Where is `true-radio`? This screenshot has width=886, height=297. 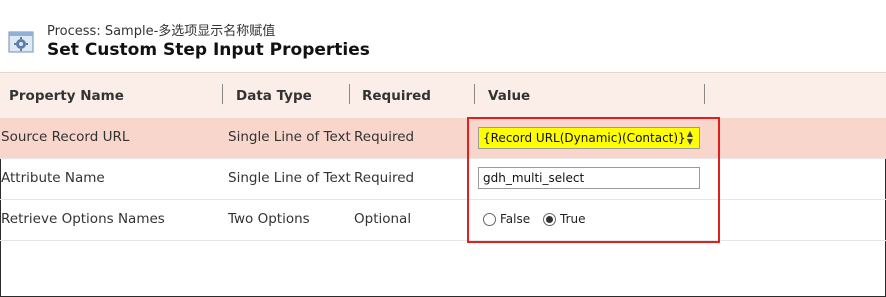
true-radio is located at coordinates (549, 219).